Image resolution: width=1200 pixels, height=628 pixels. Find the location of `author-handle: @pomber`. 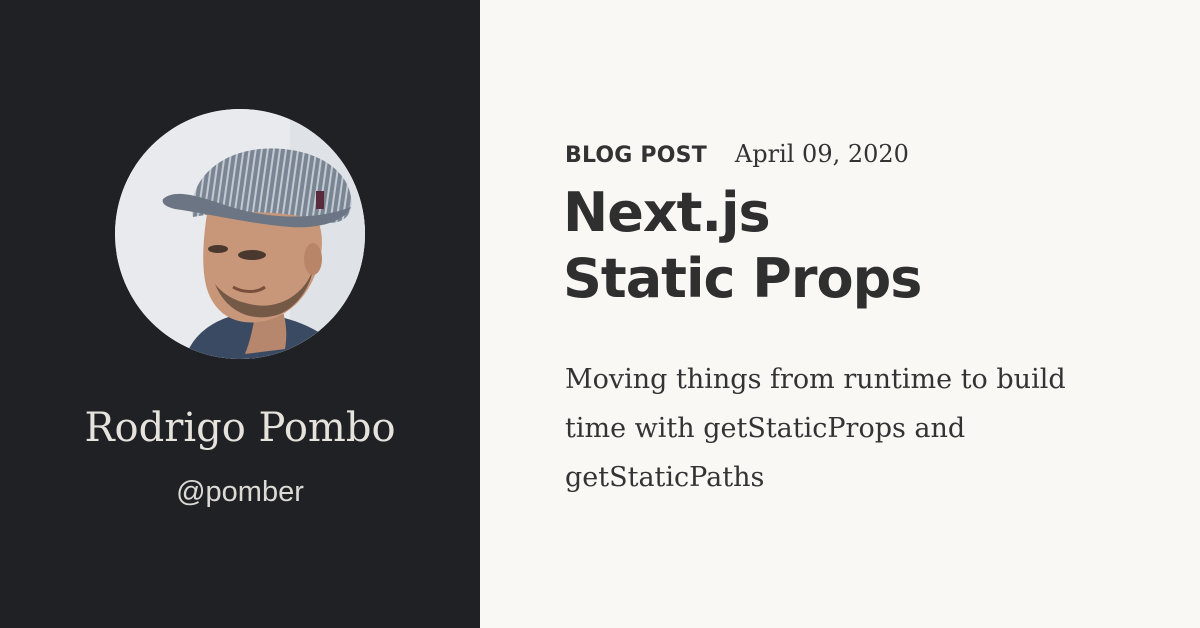

author-handle: @pomber is located at coordinates (240, 492).